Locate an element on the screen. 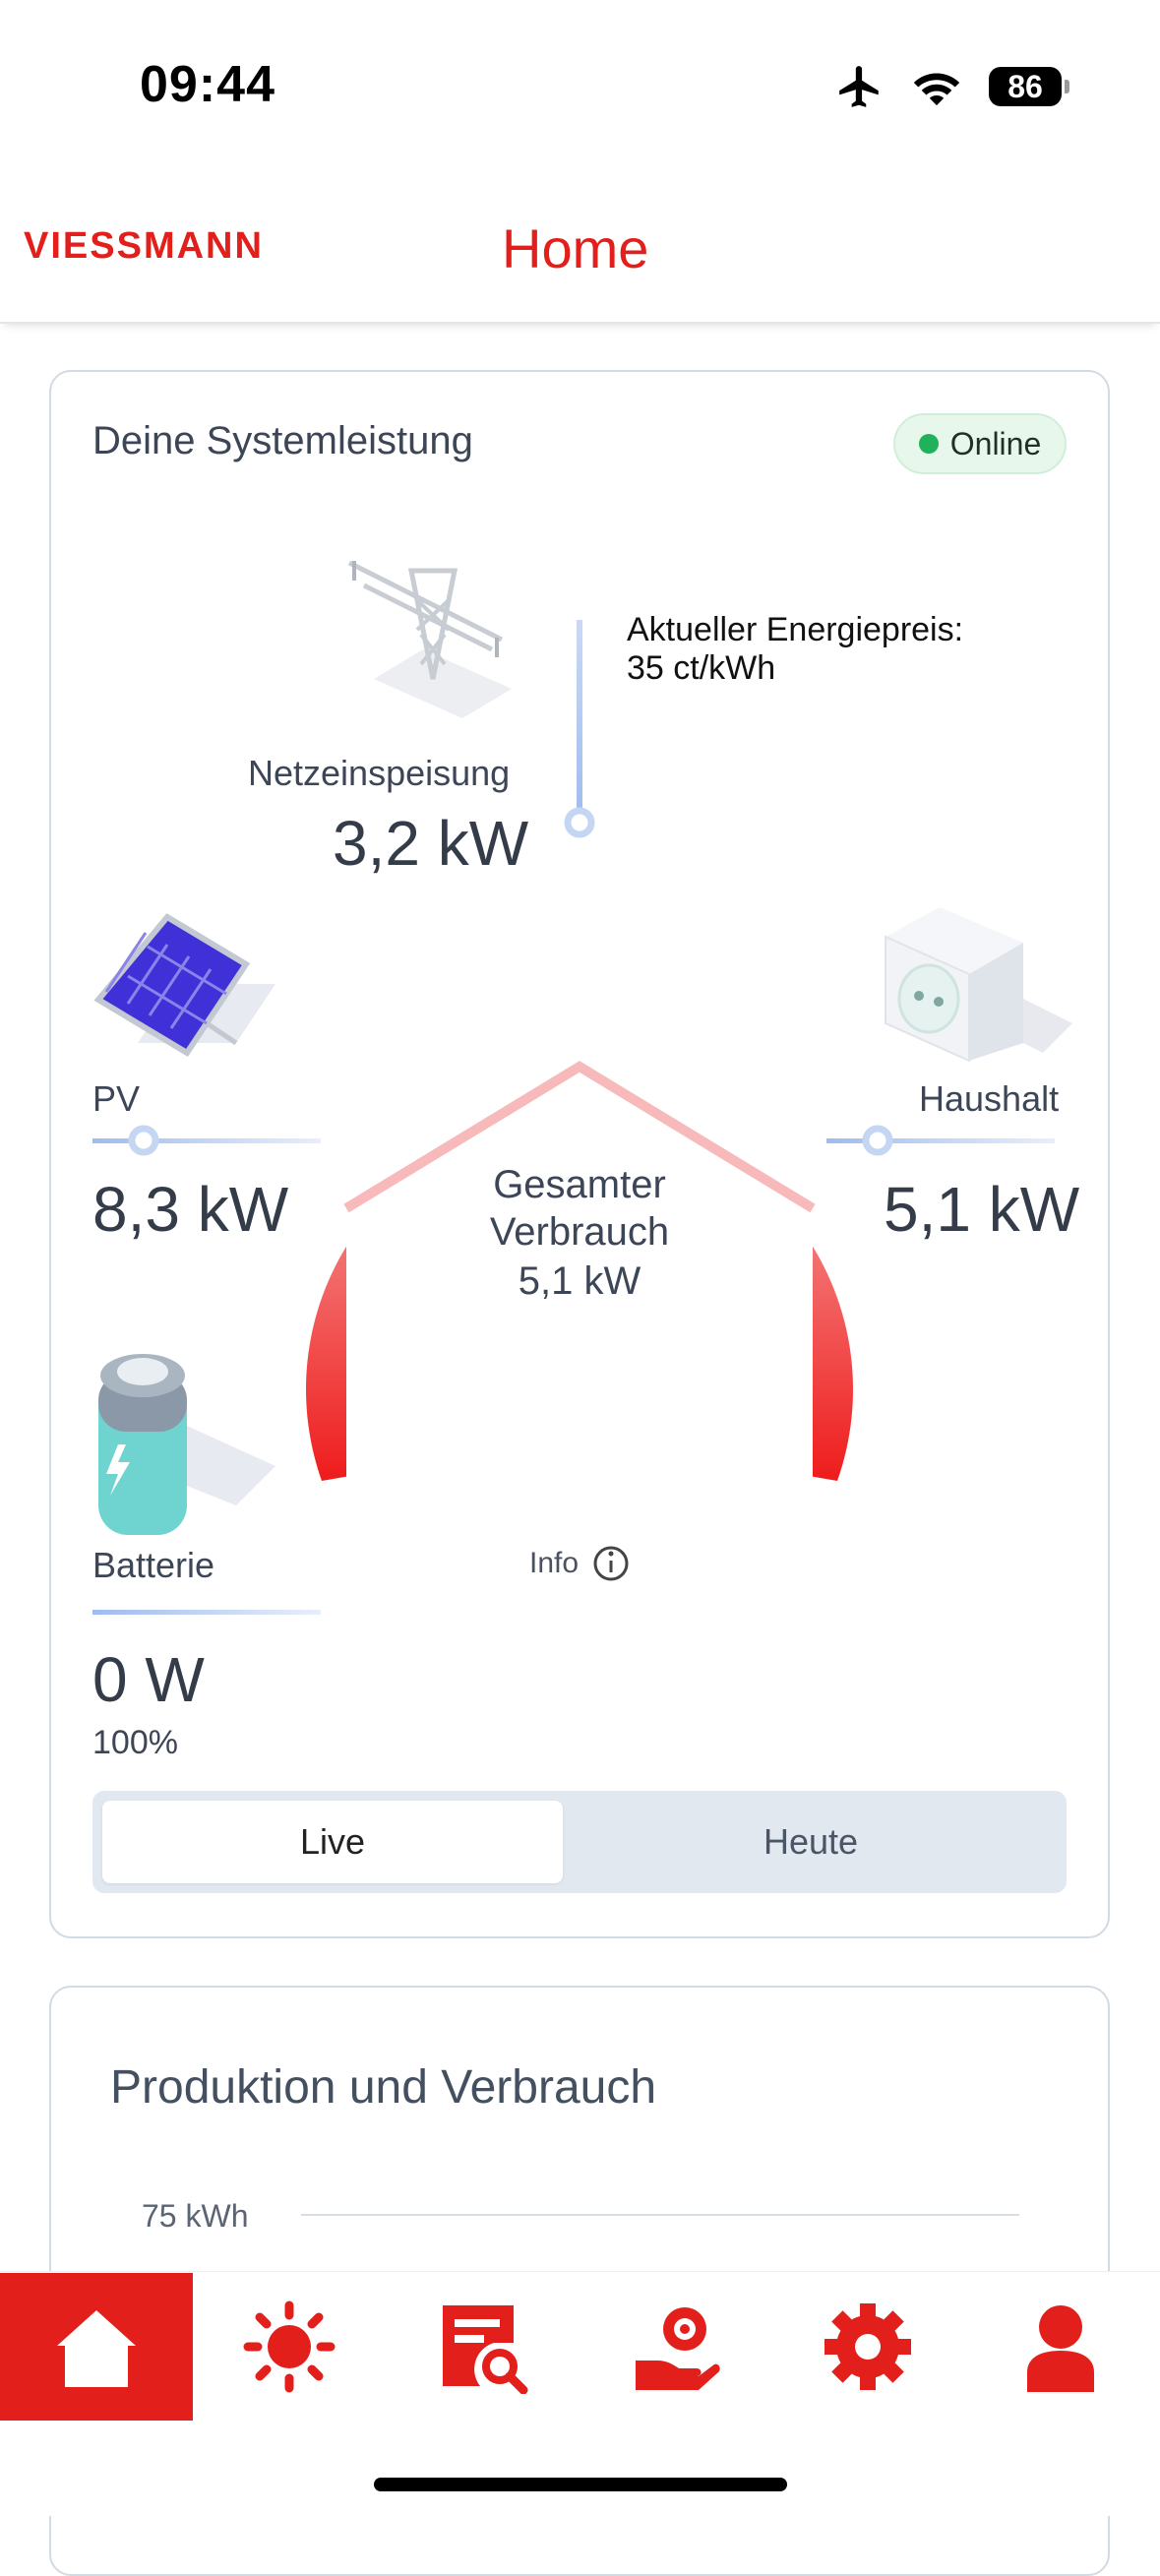  user-icon is located at coordinates (1060, 2348).